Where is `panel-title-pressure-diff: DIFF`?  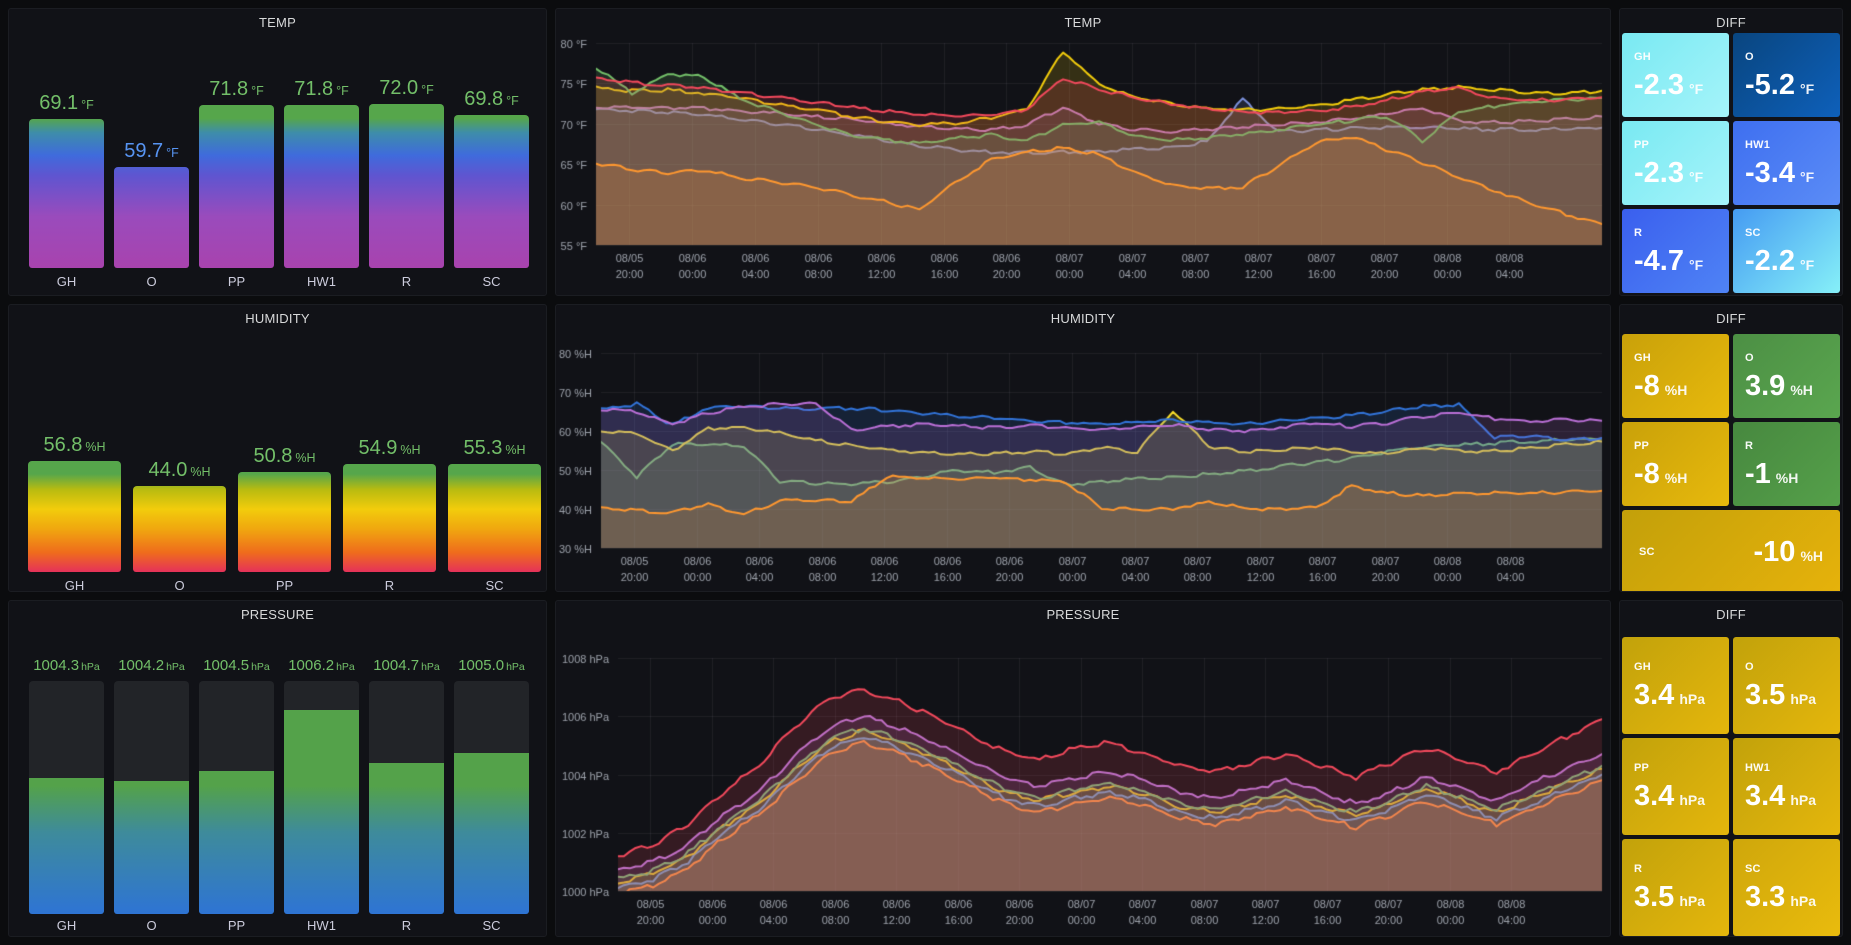
panel-title-pressure-diff: DIFF is located at coordinates (1731, 614).